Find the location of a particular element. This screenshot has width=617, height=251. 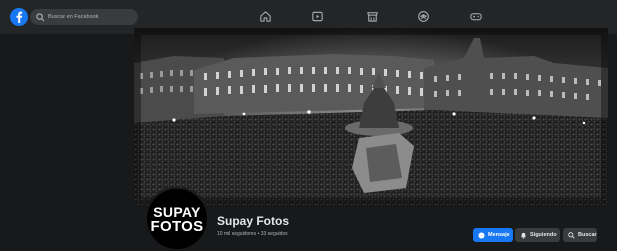

facebook-f-icon is located at coordinates (19, 17).